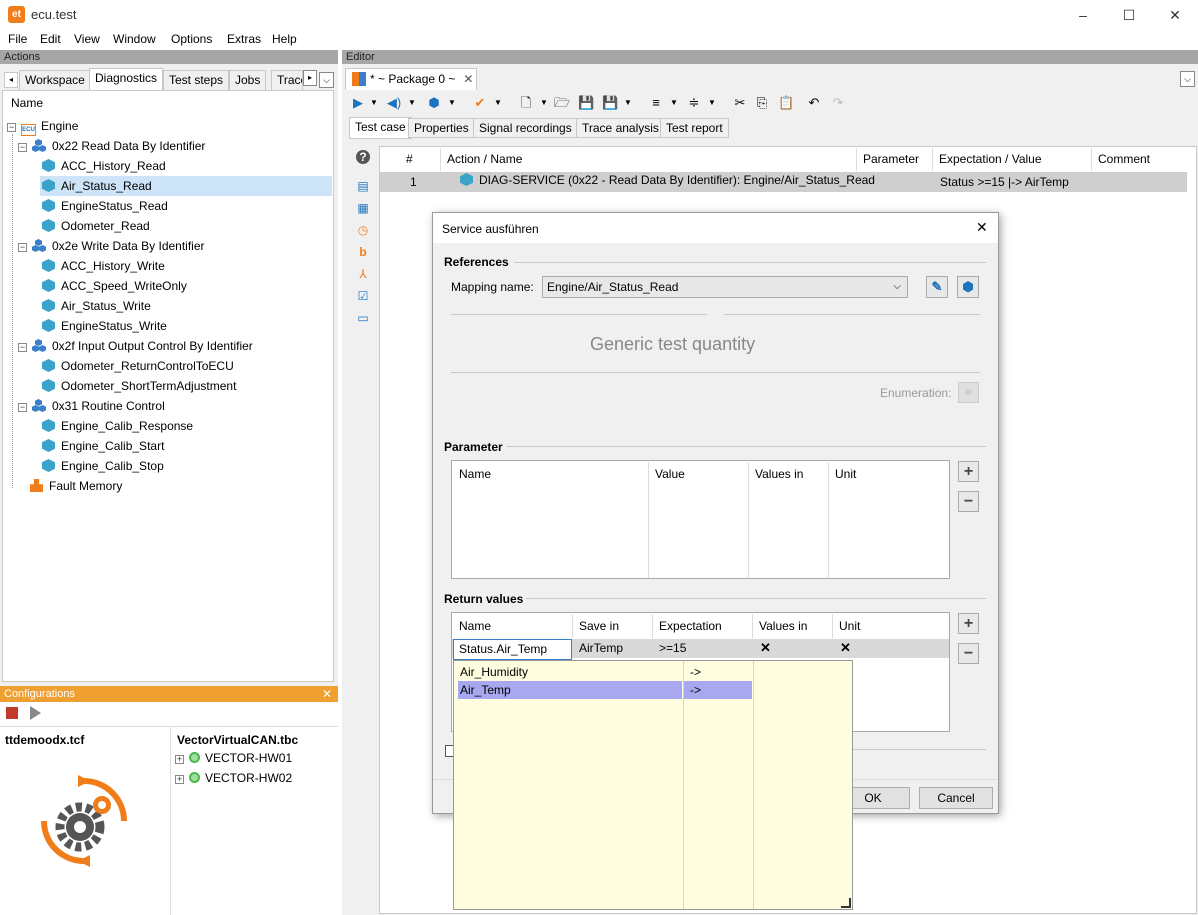 The image size is (1198, 915). I want to click on tab-scroll-left-icon: ◂, so click(11, 80).